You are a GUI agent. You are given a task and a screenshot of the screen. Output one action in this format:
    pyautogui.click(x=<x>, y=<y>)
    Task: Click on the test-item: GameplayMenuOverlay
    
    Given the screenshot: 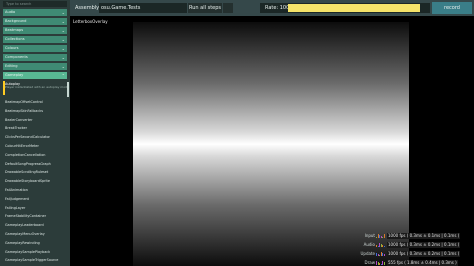 What is the action you would take?
    pyautogui.click(x=36, y=234)
    